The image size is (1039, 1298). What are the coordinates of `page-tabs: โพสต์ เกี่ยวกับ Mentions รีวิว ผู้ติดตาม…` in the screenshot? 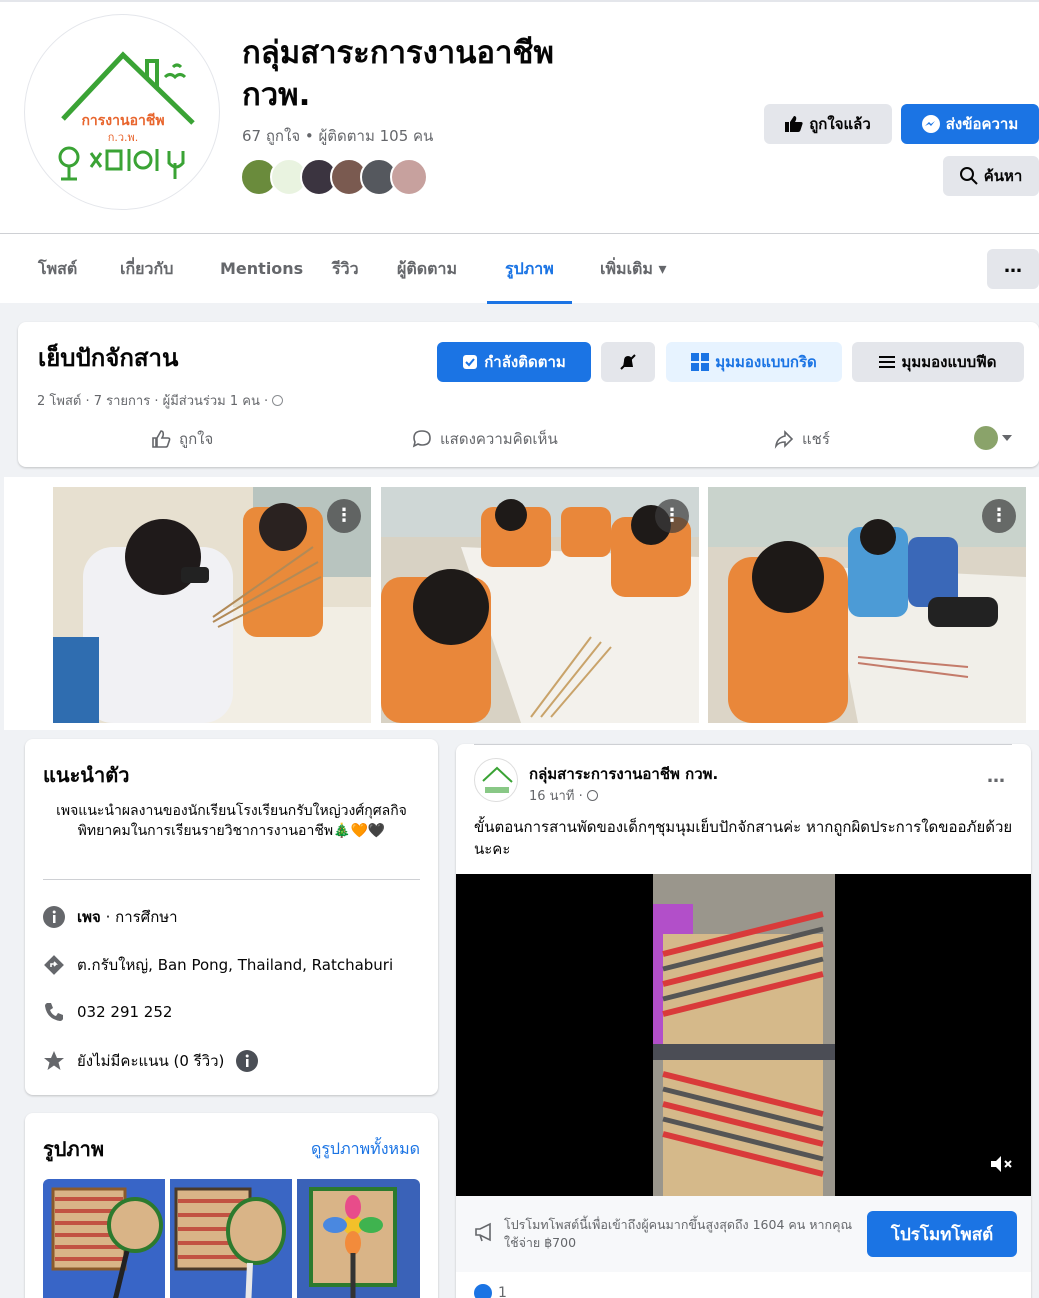 It's located at (519, 268).